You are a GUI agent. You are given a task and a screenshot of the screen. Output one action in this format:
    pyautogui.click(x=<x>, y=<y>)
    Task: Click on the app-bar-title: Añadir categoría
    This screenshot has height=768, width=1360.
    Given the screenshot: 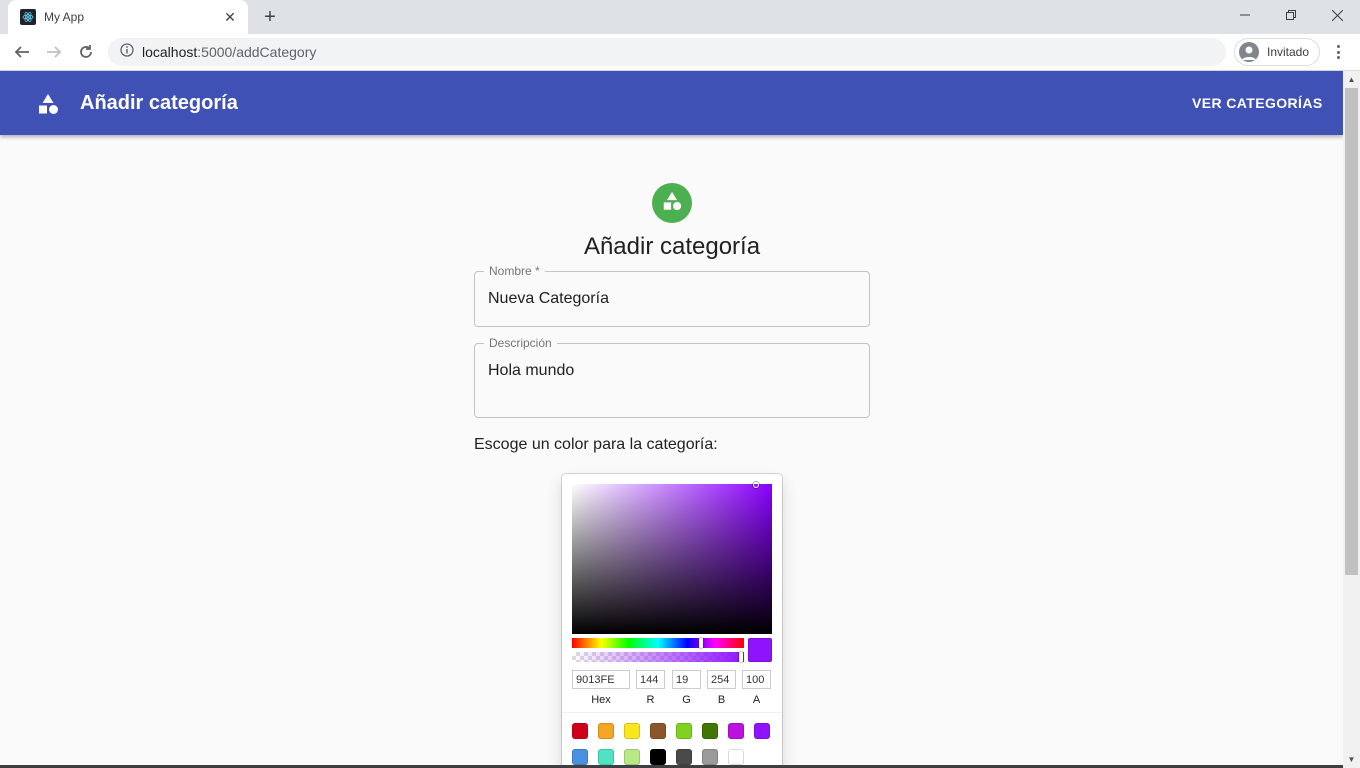 What is the action you would take?
    pyautogui.click(x=159, y=103)
    